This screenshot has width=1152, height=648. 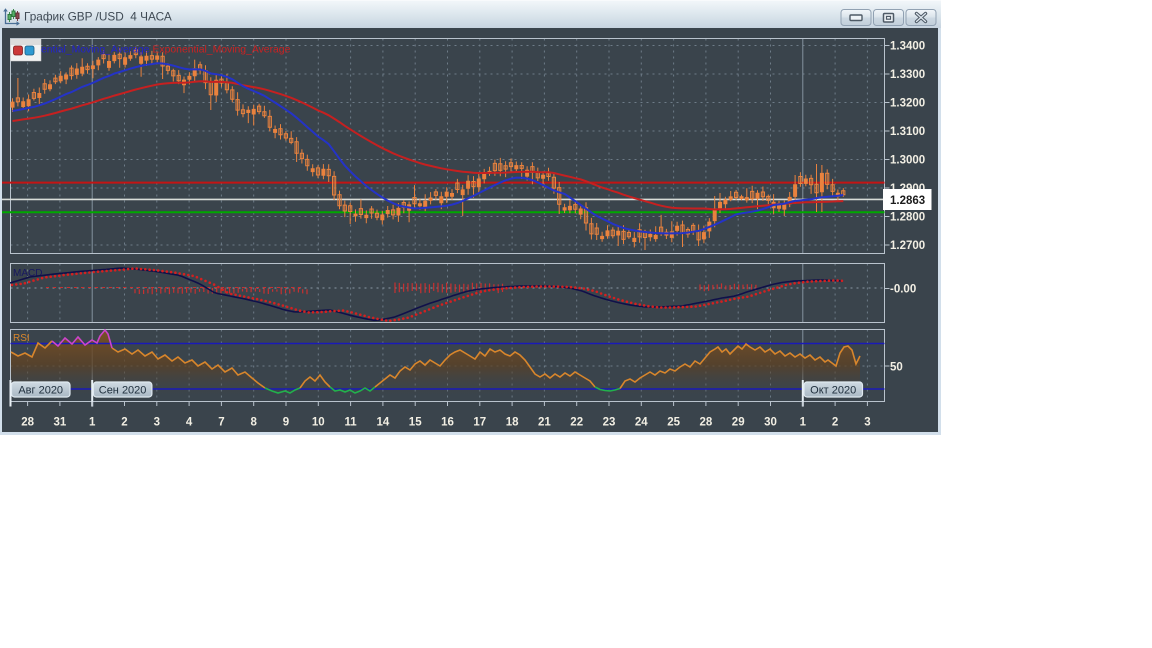 I want to click on svg-text: ential_Moving_Average, so click(x=95, y=50).